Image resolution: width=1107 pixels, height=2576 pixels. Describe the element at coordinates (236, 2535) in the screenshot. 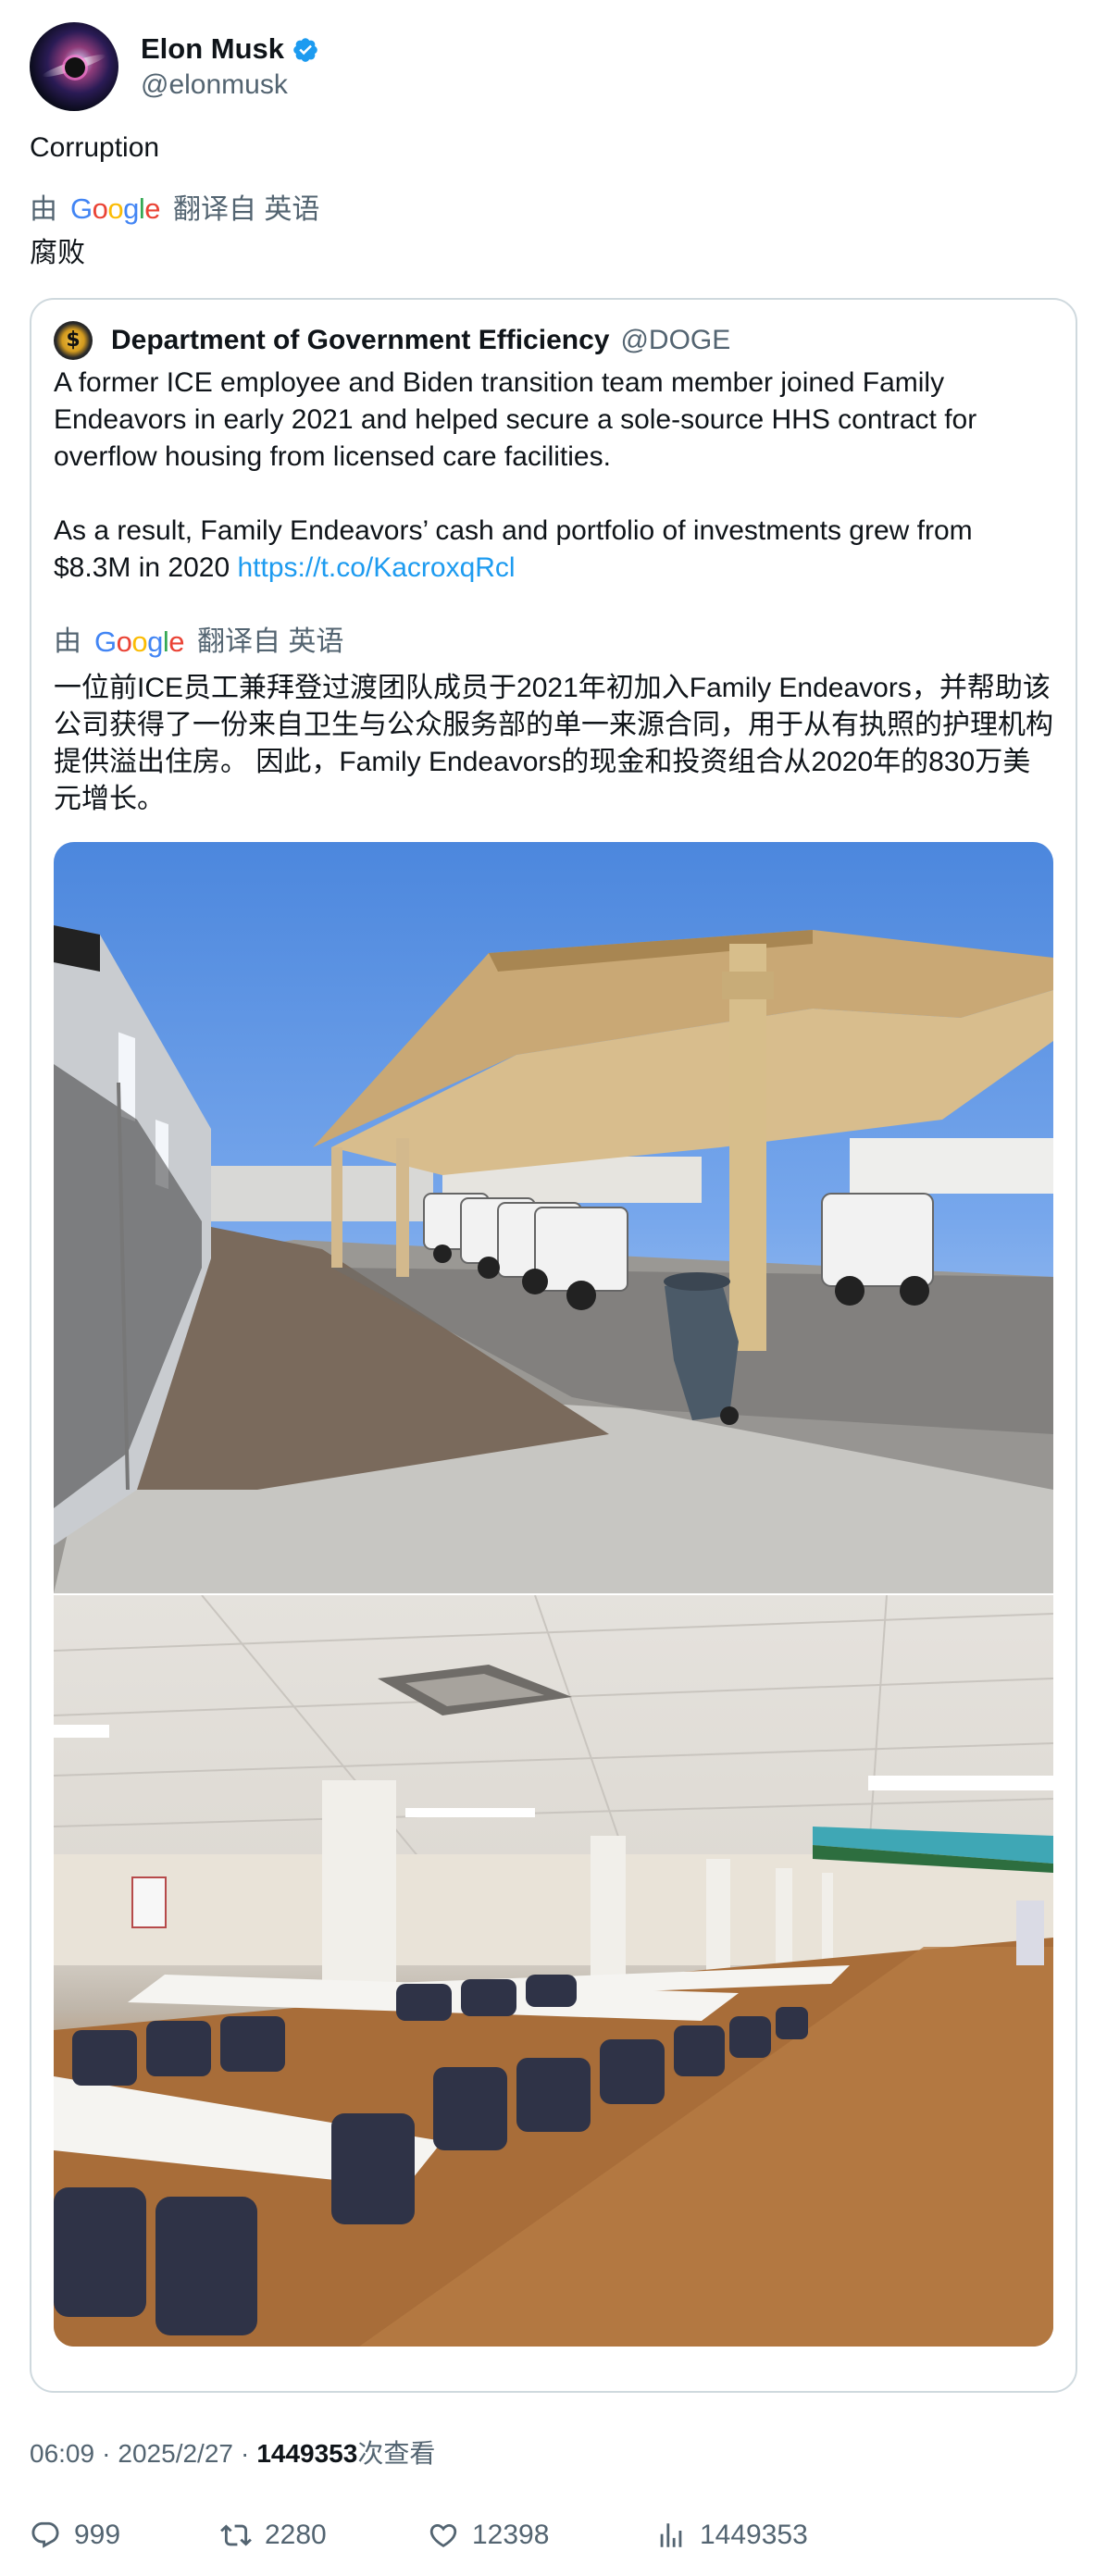

I see `retweet-icon` at that location.